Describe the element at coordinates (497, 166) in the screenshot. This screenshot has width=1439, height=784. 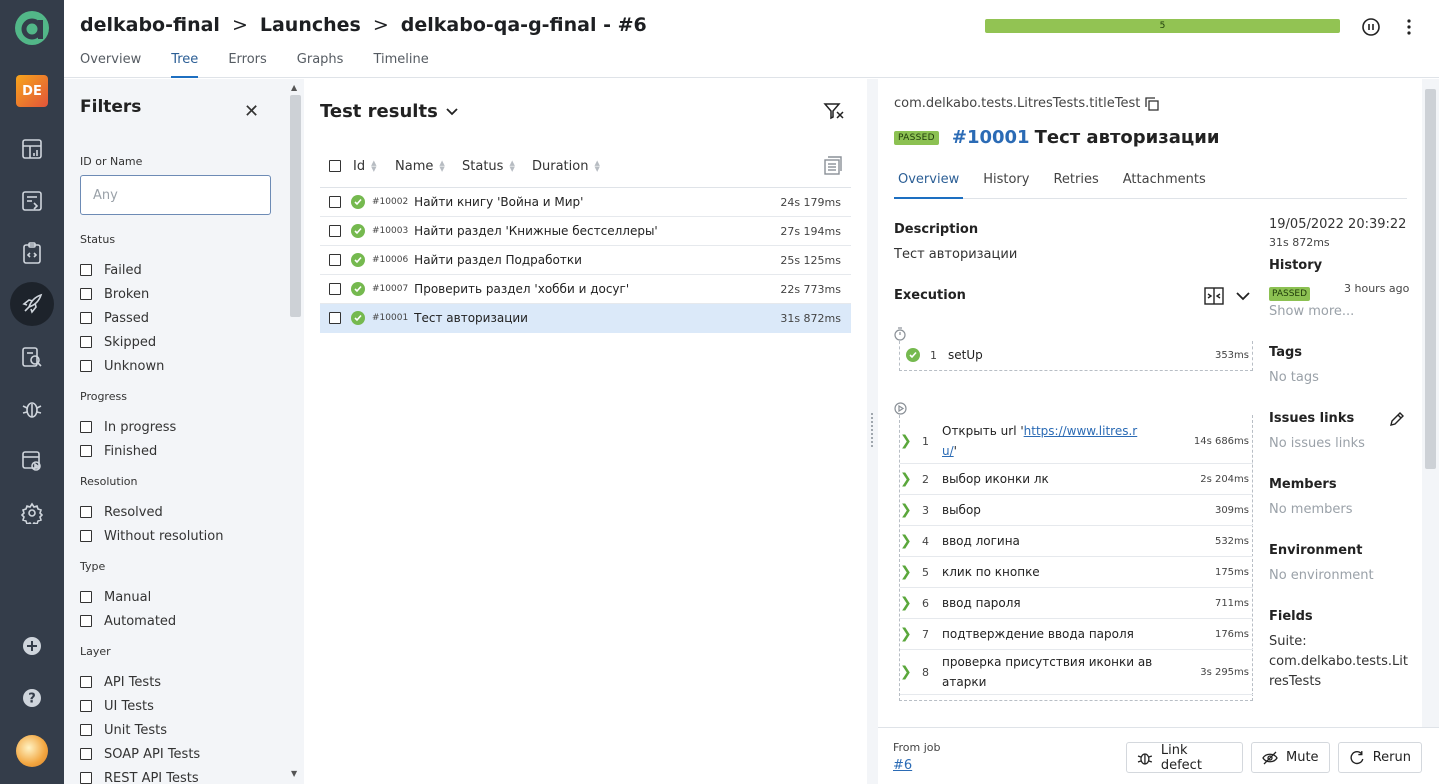
I see `column-status: Status ▲ ▼` at that location.